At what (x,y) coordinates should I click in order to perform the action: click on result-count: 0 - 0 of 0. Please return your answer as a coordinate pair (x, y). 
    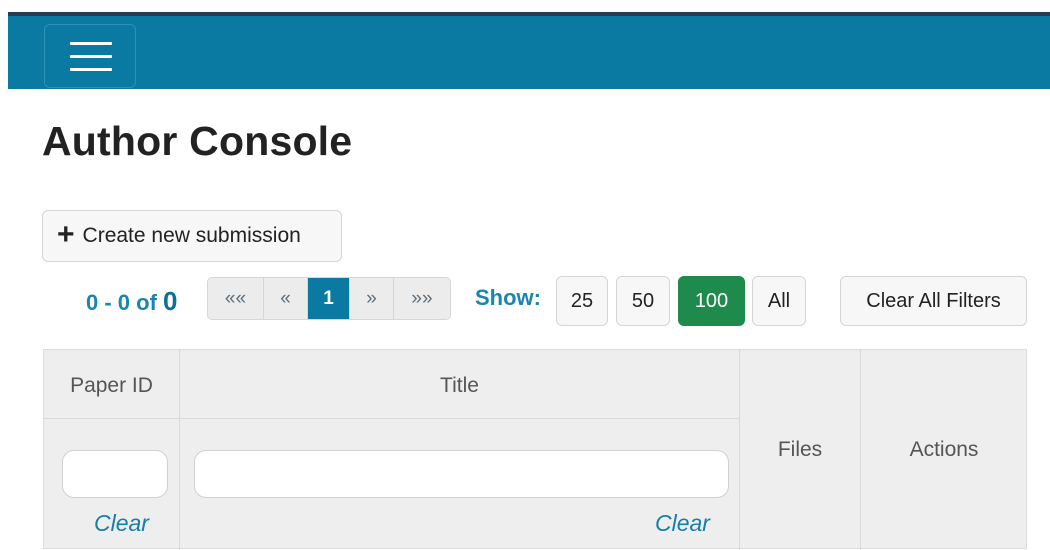
    Looking at the image, I should click on (132, 301).